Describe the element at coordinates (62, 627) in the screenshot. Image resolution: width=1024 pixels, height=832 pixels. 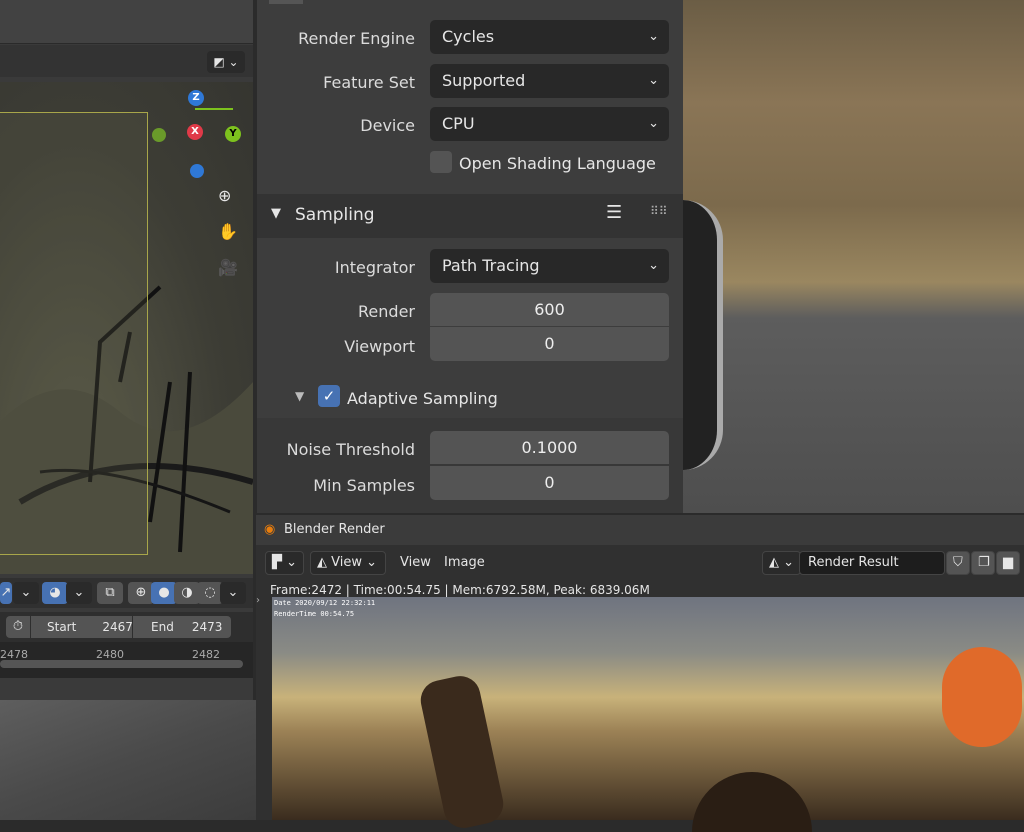
I see `start-label: Start` at that location.